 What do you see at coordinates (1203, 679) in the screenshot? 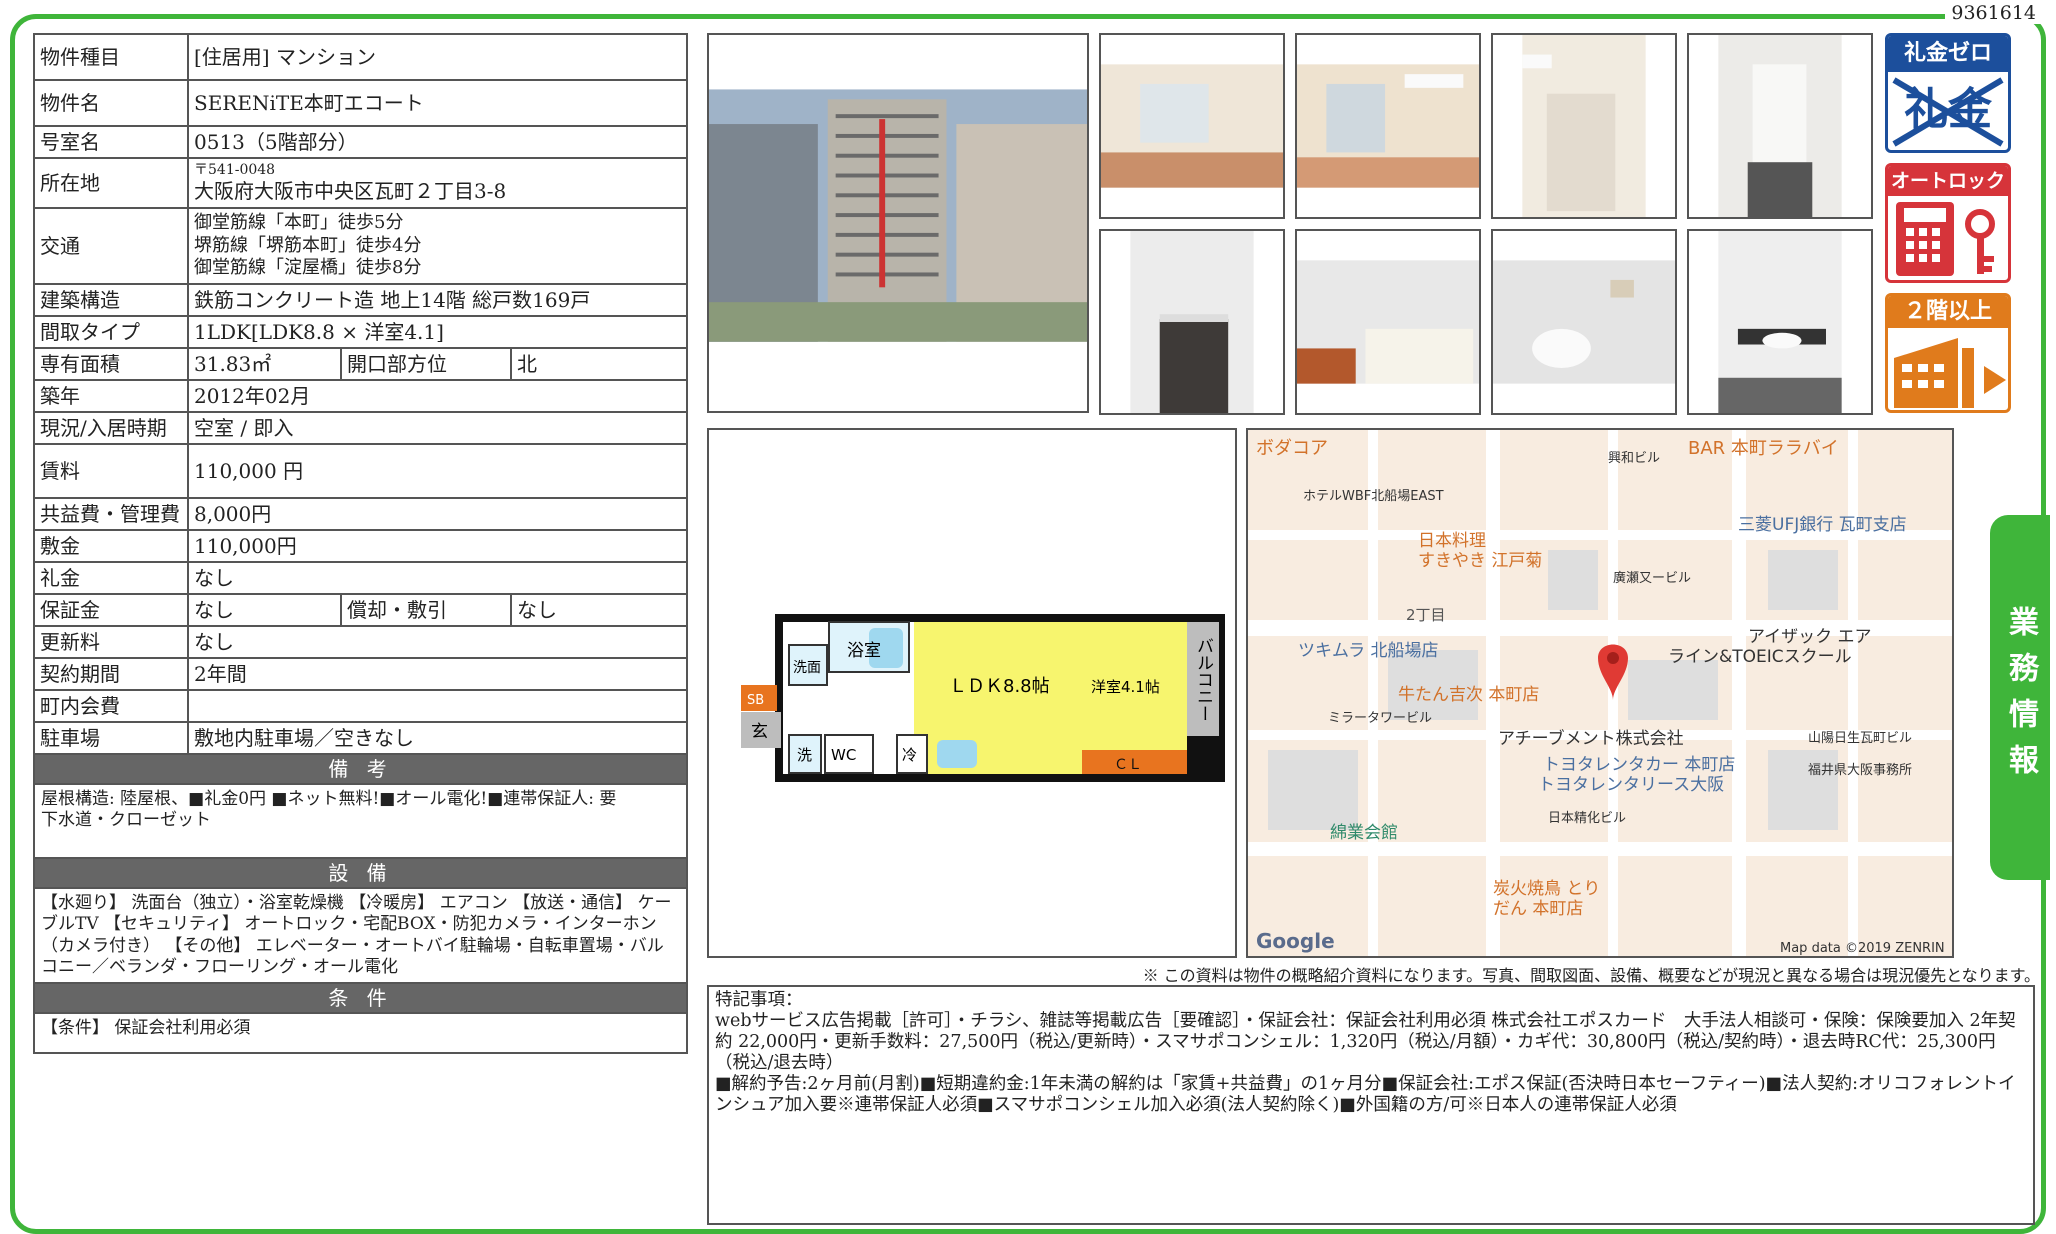
I see `floorplan-balcony: バルコニー` at bounding box center [1203, 679].